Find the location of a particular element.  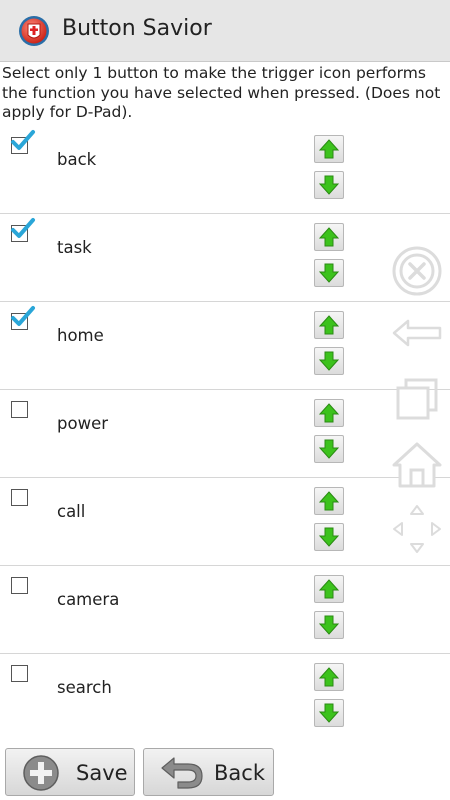

close-circle-icon is located at coordinates (417, 271).